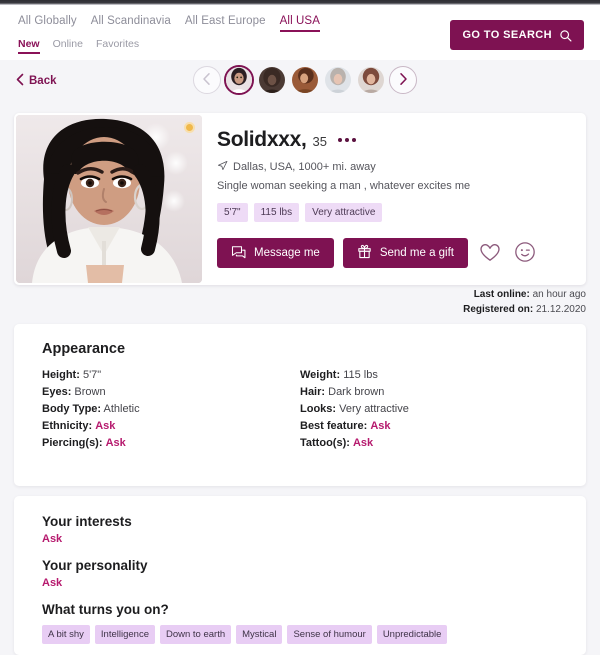 The height and width of the screenshot is (655, 600). Describe the element at coordinates (560, 309) in the screenshot. I see `registered-value: 21.12.2020` at that location.